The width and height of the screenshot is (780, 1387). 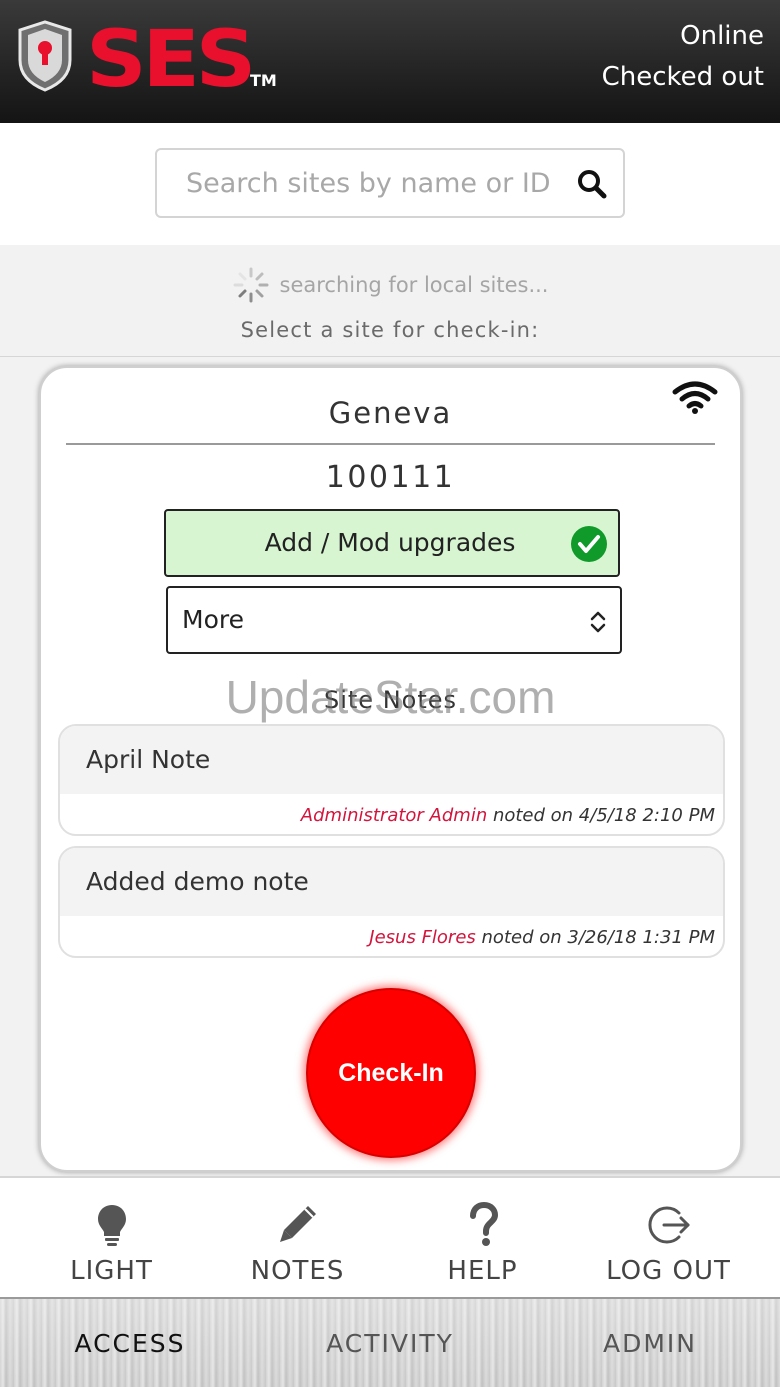 What do you see at coordinates (422, 937) in the screenshot?
I see `note-author: Jesus Flores` at bounding box center [422, 937].